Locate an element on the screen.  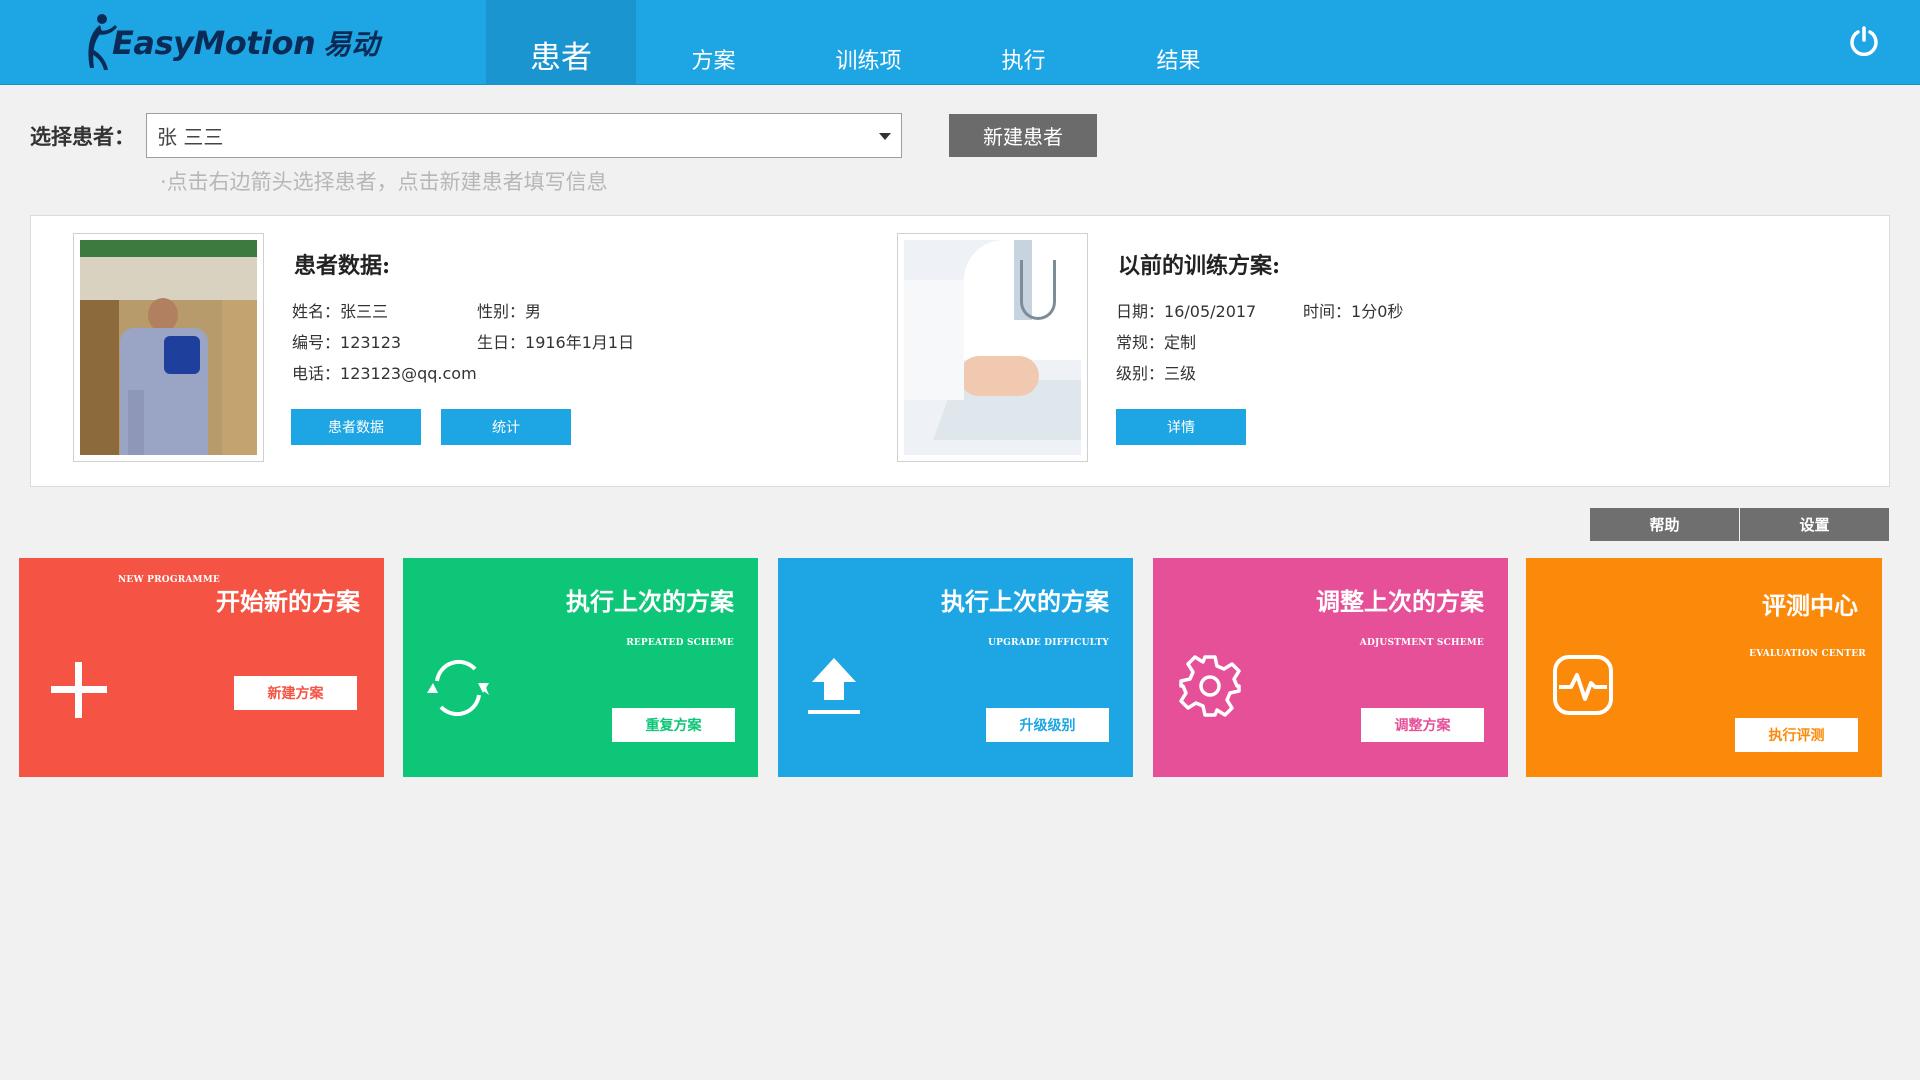
patient-select-value: 张 三三 is located at coordinates (190, 137).